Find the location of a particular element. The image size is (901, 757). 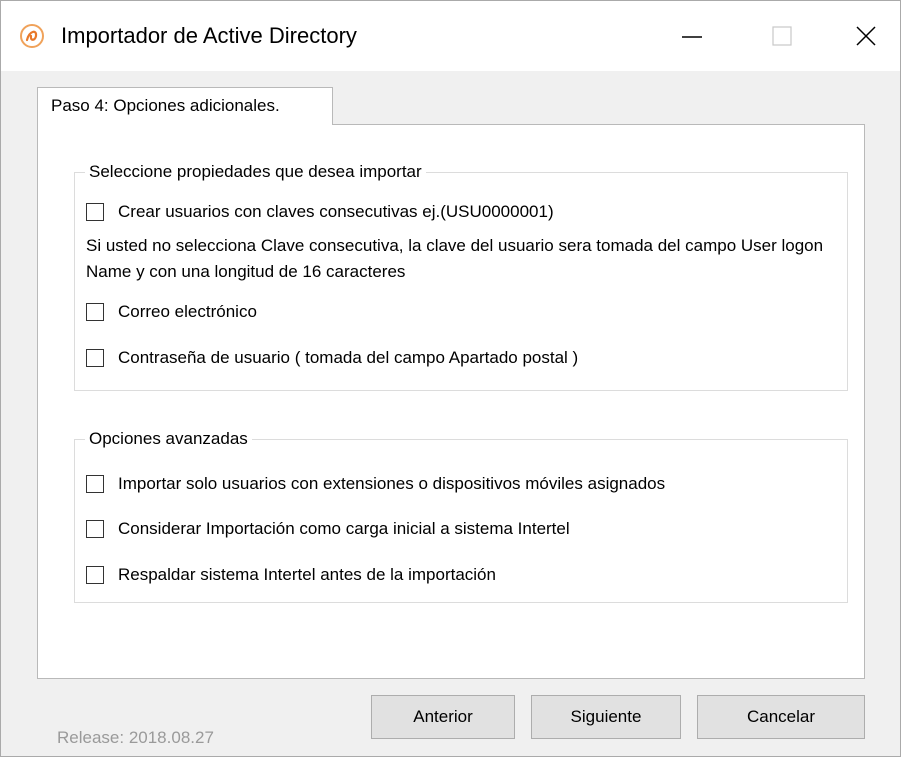

window-title: Importador de Active Directory is located at coordinates (209, 35).